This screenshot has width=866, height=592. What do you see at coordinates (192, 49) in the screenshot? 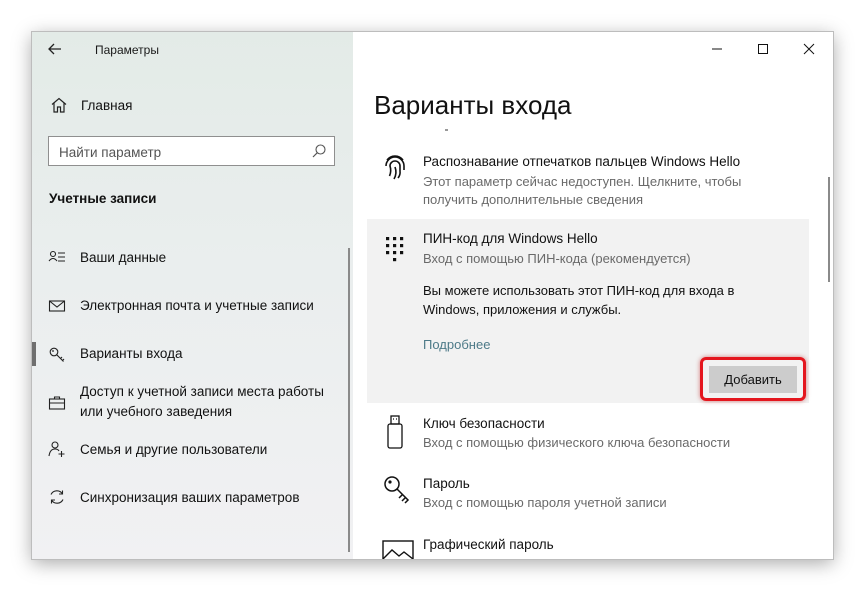
I see `title-bar: Параметры` at bounding box center [192, 49].